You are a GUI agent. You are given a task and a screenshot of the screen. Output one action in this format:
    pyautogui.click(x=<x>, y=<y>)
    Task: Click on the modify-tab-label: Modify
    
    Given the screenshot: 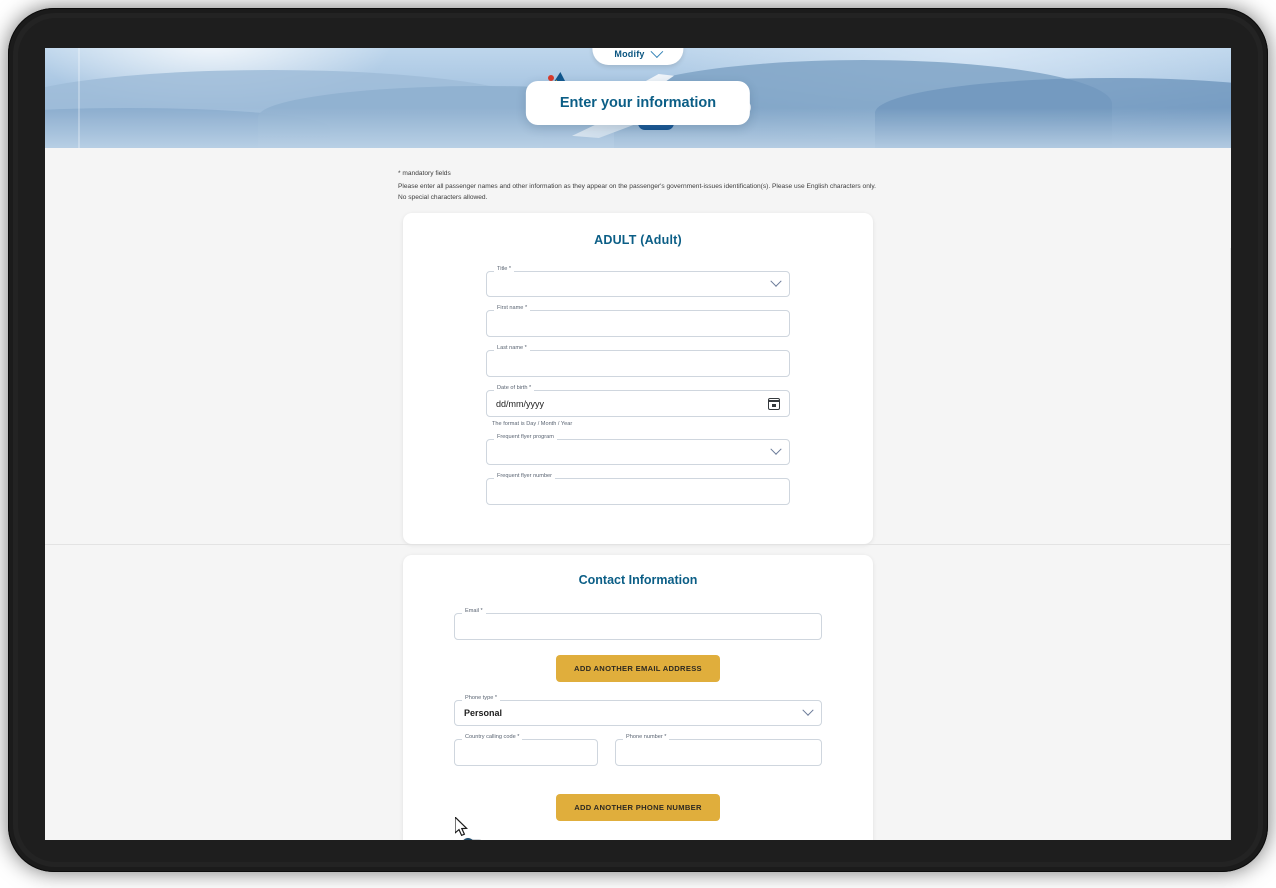 What is the action you would take?
    pyautogui.click(x=629, y=54)
    